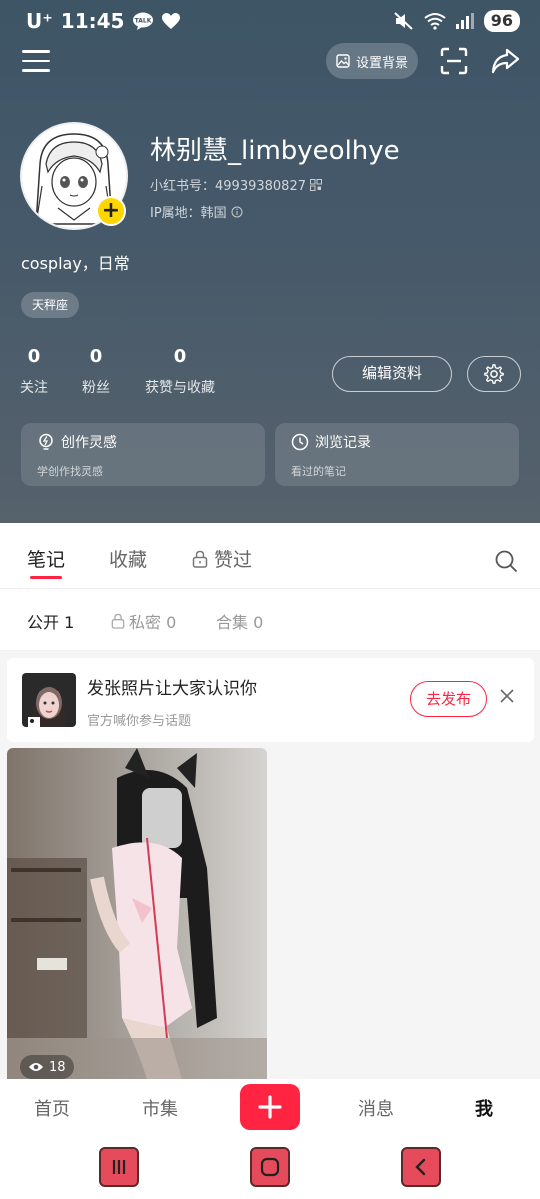 This screenshot has width=540, height=1199. I want to click on set-background-button: 设置背景, so click(372, 61).